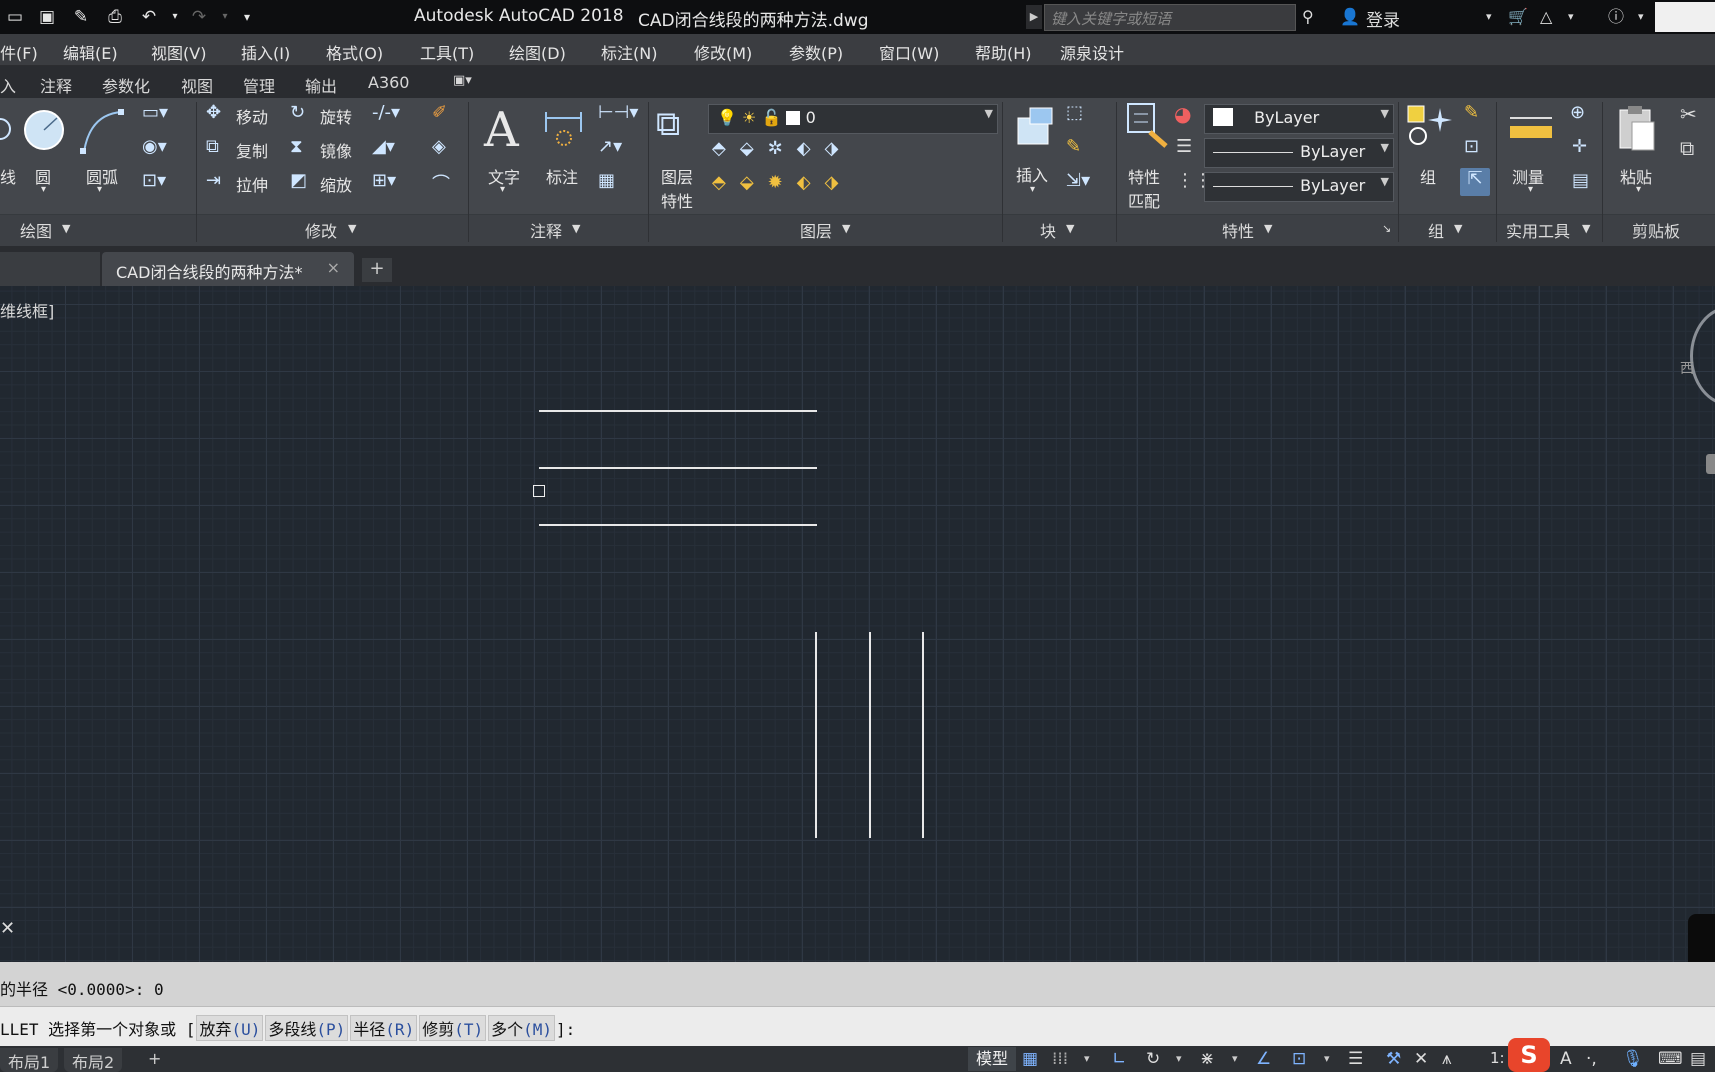 The image size is (1715, 1072). Describe the element at coordinates (199, 17) in the screenshot. I see `redo-icon: ↷` at that location.